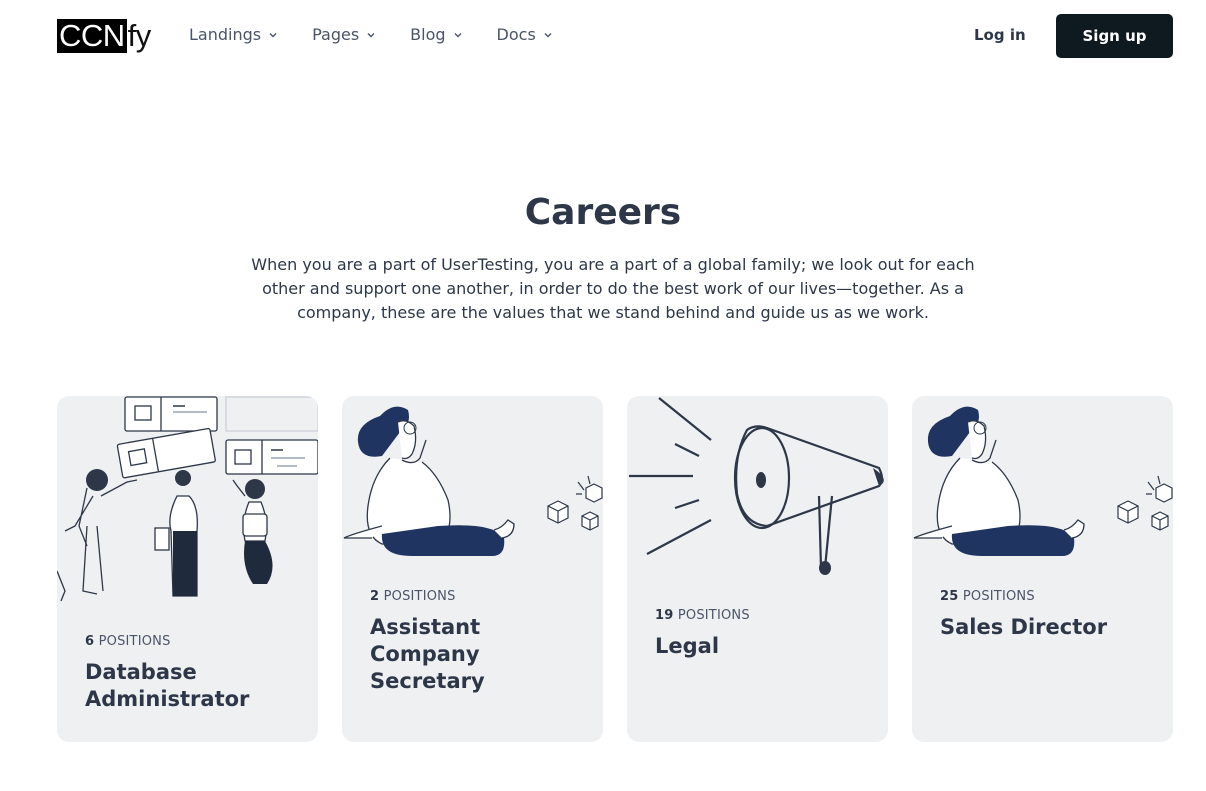 This screenshot has height=791, width=1206. I want to click on logo: CCN fy, so click(104, 36).